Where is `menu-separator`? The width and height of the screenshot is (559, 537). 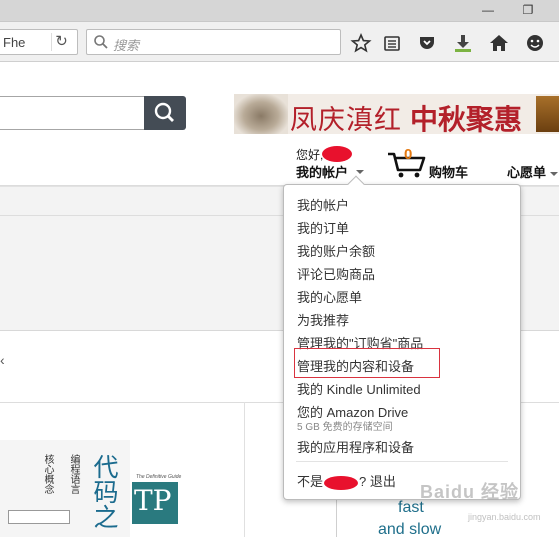 menu-separator is located at coordinates (402, 461).